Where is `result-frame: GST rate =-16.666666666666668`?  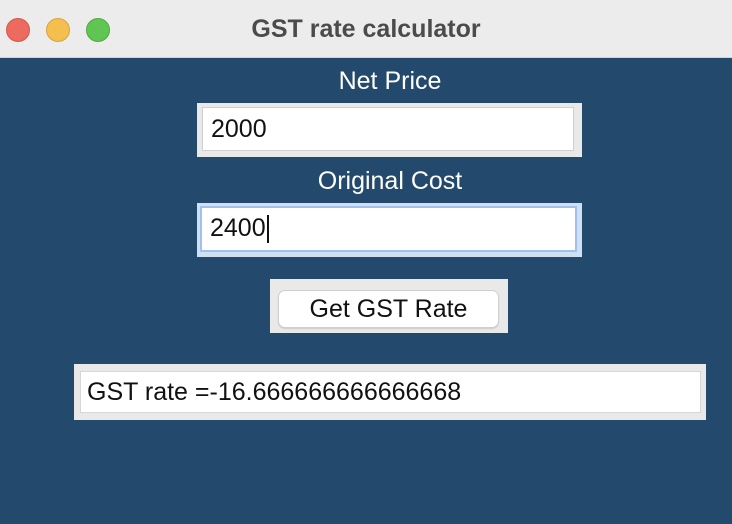
result-frame: GST rate =-16.666666666666668 is located at coordinates (390, 392).